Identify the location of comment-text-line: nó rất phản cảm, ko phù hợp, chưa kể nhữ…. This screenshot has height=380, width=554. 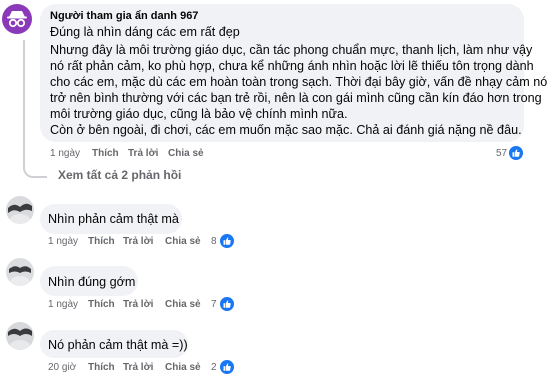
(292, 66).